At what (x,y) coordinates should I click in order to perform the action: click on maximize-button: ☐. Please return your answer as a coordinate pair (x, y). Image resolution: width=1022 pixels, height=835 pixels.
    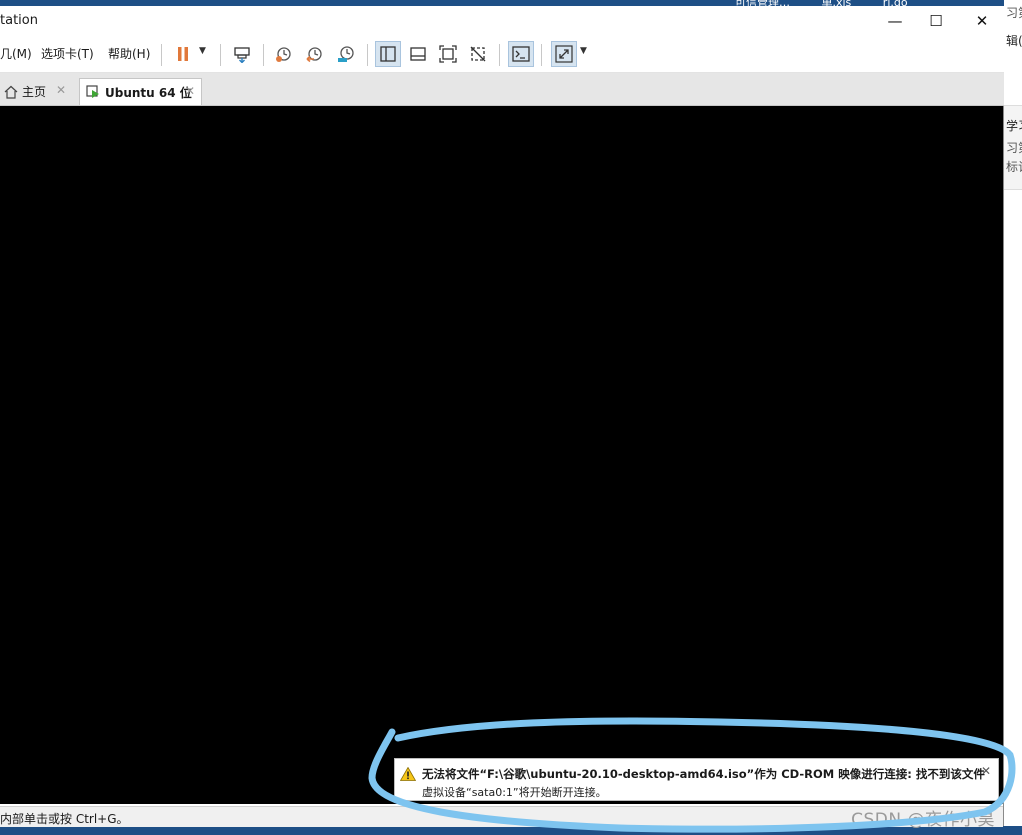
    Looking at the image, I should click on (936, 21).